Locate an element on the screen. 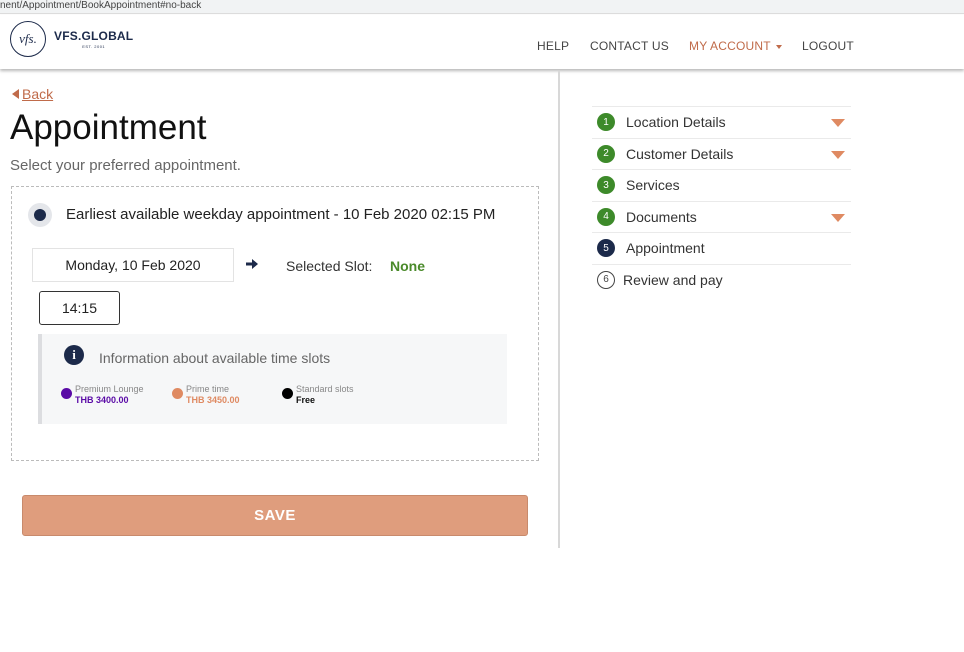  info-icon: i is located at coordinates (74, 355).